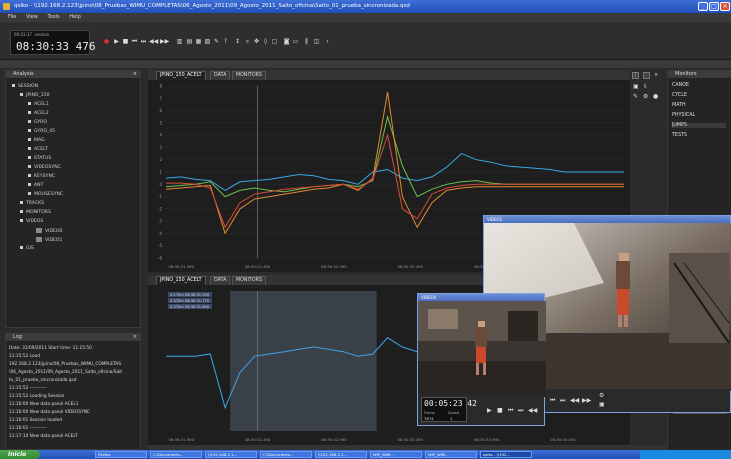 The image size is (731, 459). What do you see at coordinates (38, 104) in the screenshot?
I see `tree-item: ACEL1` at bounding box center [38, 104].